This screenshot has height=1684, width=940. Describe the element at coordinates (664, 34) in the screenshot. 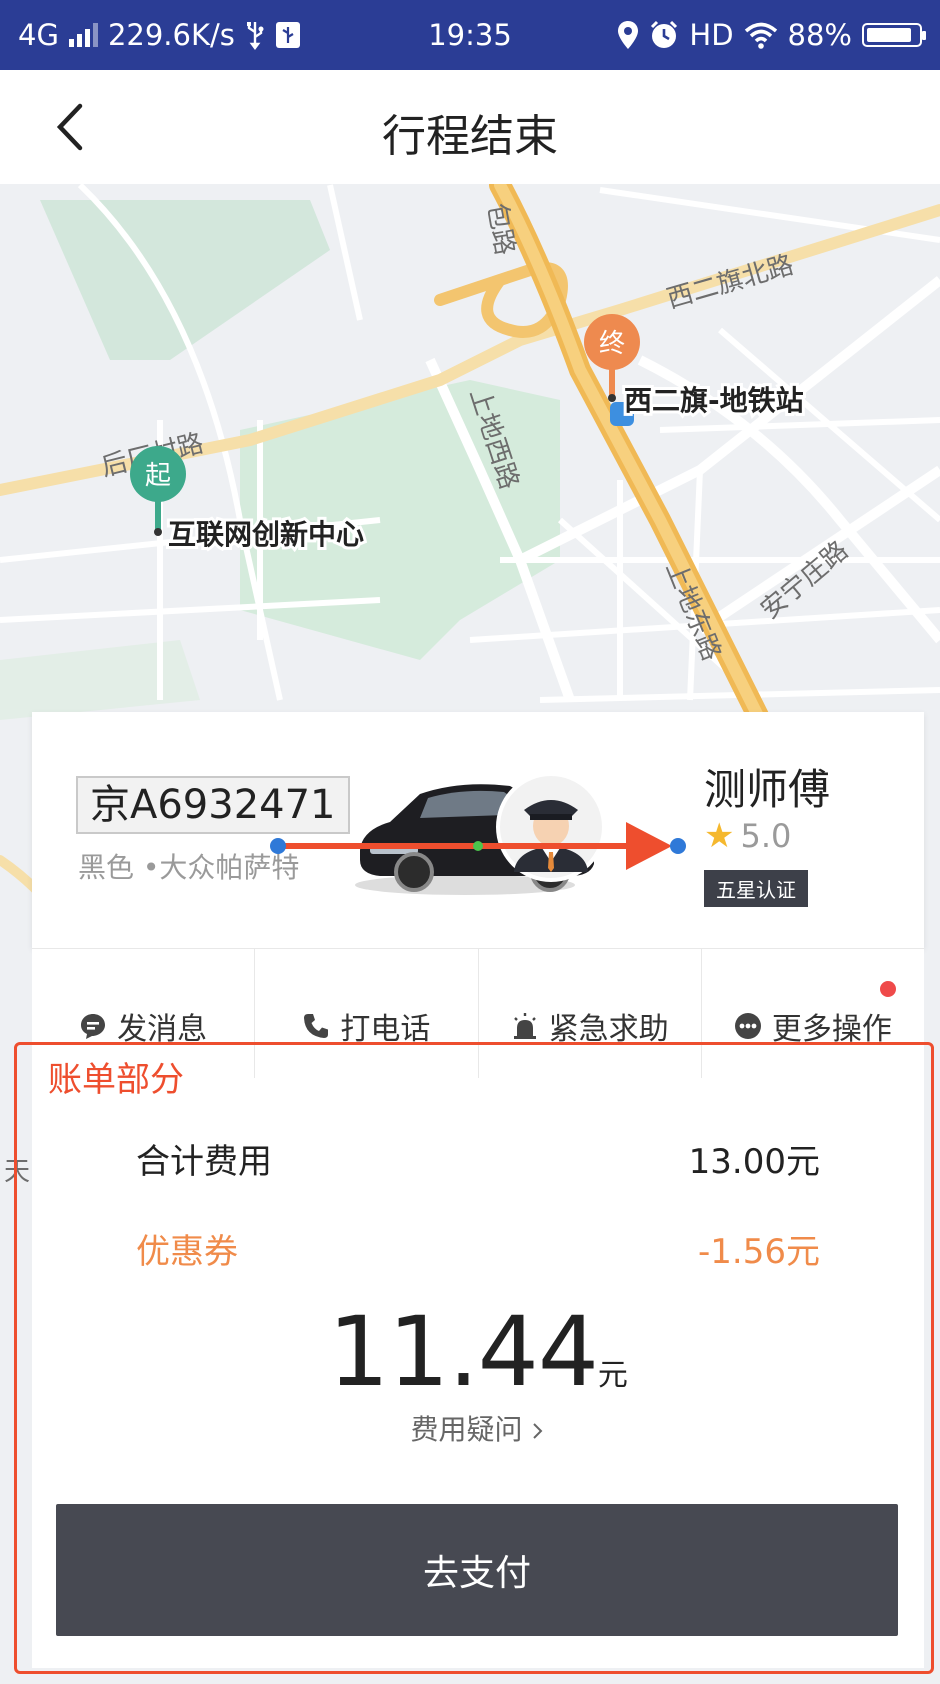

I see `alarm-icon` at that location.